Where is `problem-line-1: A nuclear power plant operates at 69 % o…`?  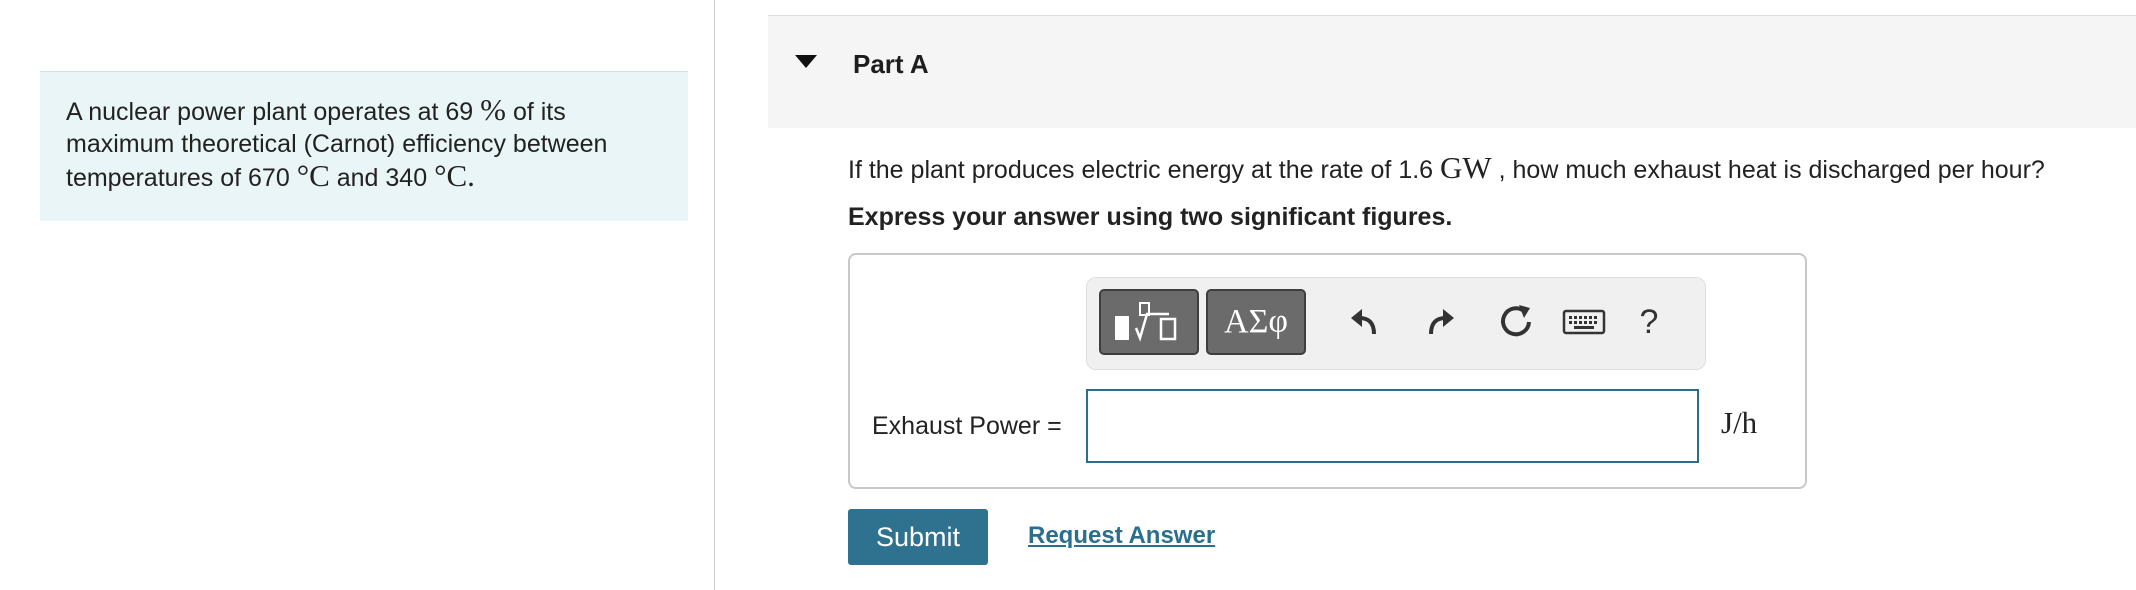 problem-line-1: A nuclear power plant operates at 69 % o… is located at coordinates (364, 111).